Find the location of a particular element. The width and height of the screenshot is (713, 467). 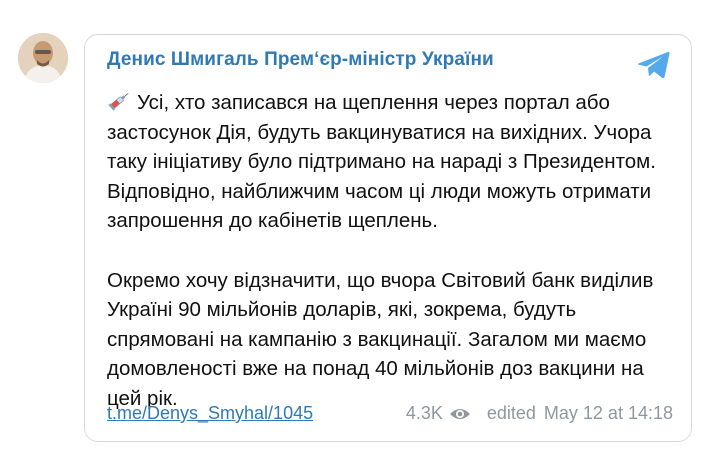

post-date: May 12 at 14:18 is located at coordinates (608, 413).